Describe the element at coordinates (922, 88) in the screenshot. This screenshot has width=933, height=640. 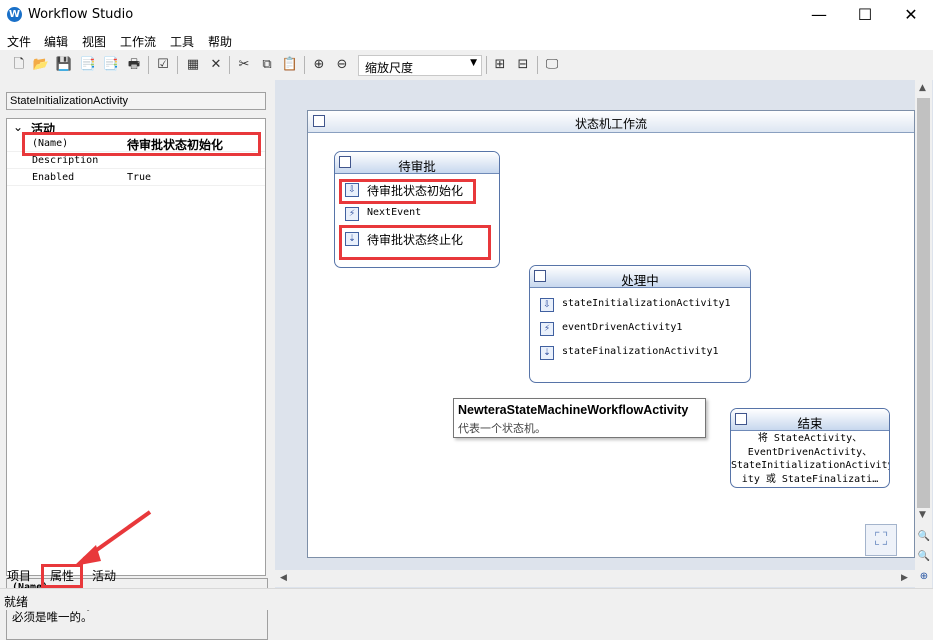
I see `scroll-up-icon: ▲` at that location.